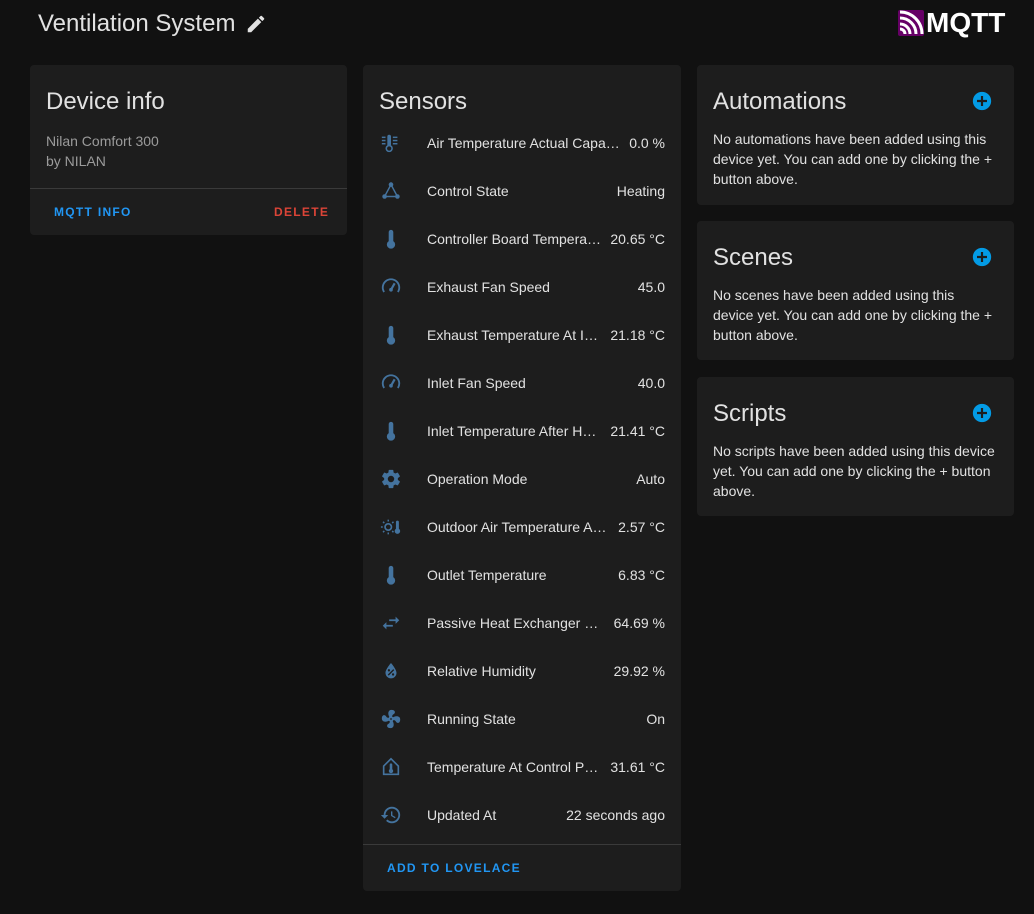 The width and height of the screenshot is (1034, 914). Describe the element at coordinates (423, 101) in the screenshot. I see `sensors-title: Sensors` at that location.